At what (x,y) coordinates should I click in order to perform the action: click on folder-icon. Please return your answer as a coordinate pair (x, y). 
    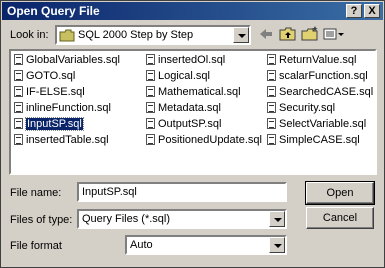
    Looking at the image, I should click on (67, 37).